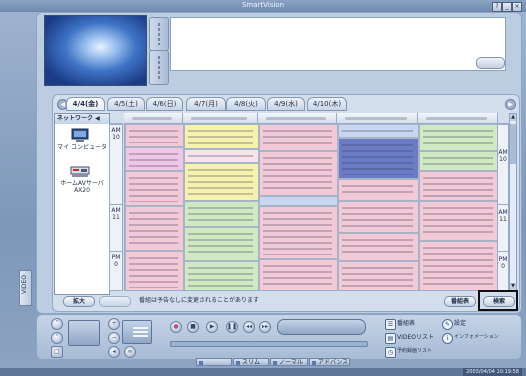 The image size is (526, 376). What do you see at coordinates (406, 323) in the screenshot?
I see `program-guide-link: 番組表` at bounding box center [406, 323].